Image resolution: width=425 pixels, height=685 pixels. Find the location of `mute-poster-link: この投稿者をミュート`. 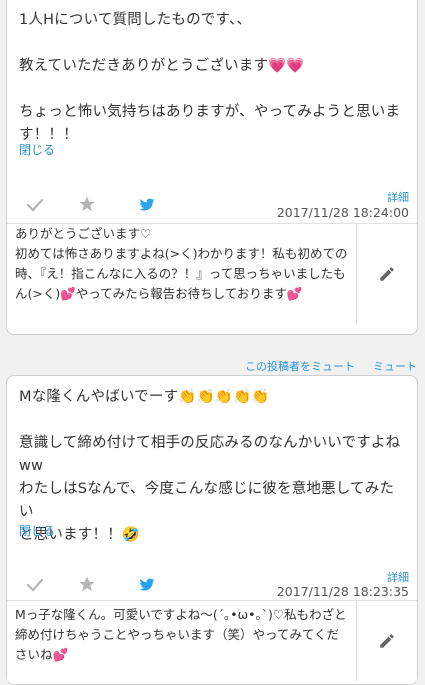

mute-poster-link: この投稿者をミュート is located at coordinates (300, 366).